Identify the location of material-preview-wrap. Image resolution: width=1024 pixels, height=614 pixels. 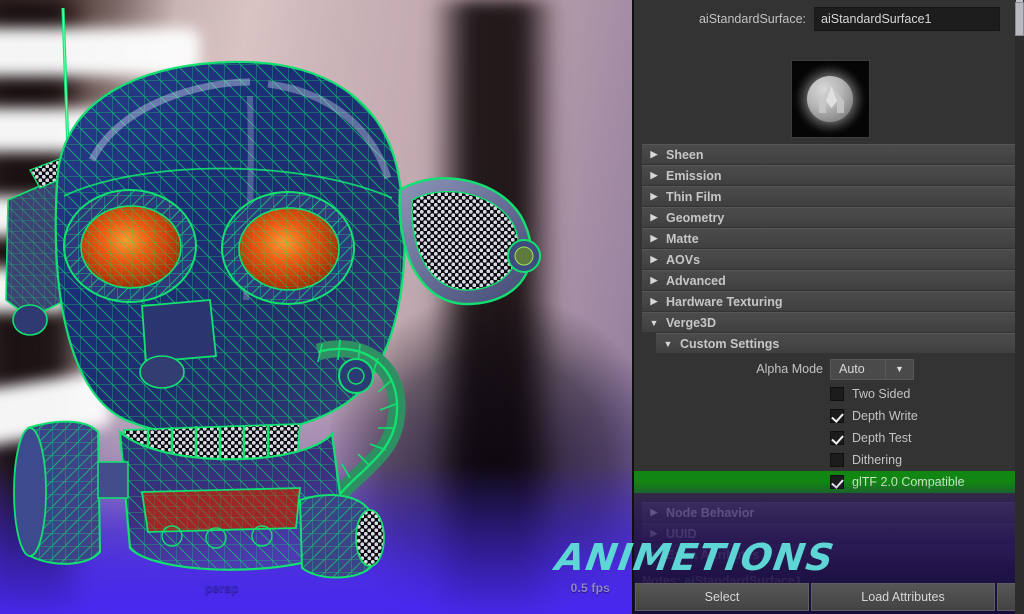
(829, 99).